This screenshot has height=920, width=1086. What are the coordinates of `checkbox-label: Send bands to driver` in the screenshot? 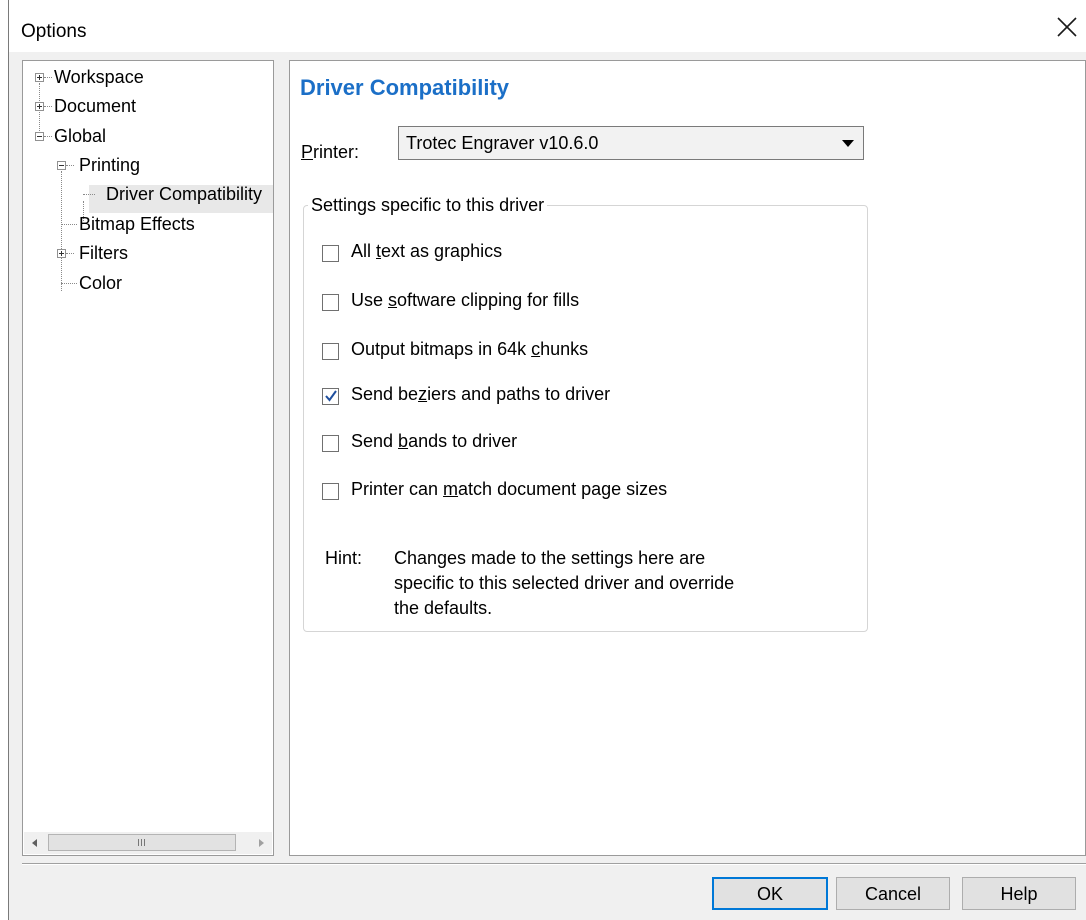 It's located at (434, 441).